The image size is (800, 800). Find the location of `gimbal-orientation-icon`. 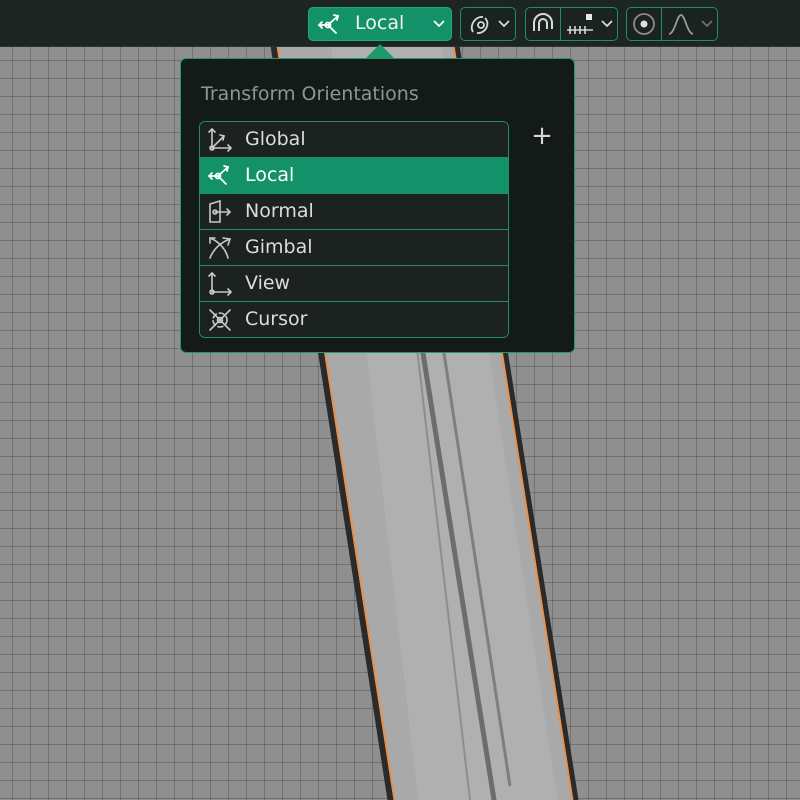

gimbal-orientation-icon is located at coordinates (220, 248).